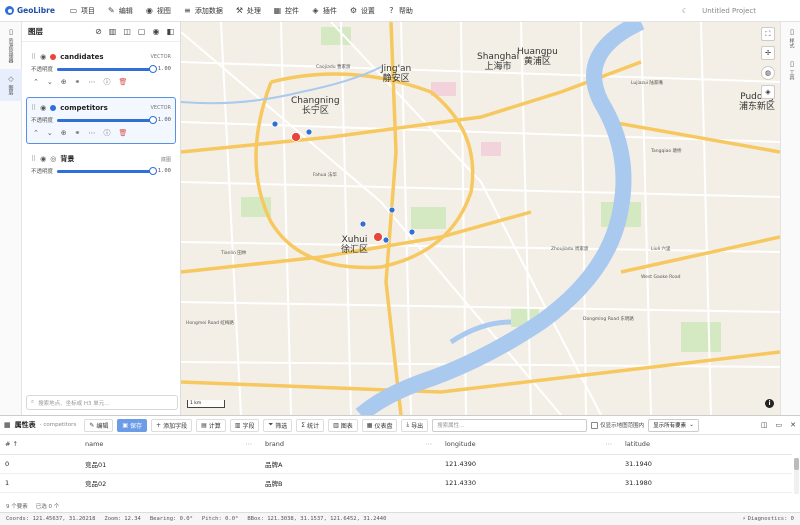  What do you see at coordinates (350, 464) in the screenshot?
I see `table-cell: 品牌A` at bounding box center [350, 464].